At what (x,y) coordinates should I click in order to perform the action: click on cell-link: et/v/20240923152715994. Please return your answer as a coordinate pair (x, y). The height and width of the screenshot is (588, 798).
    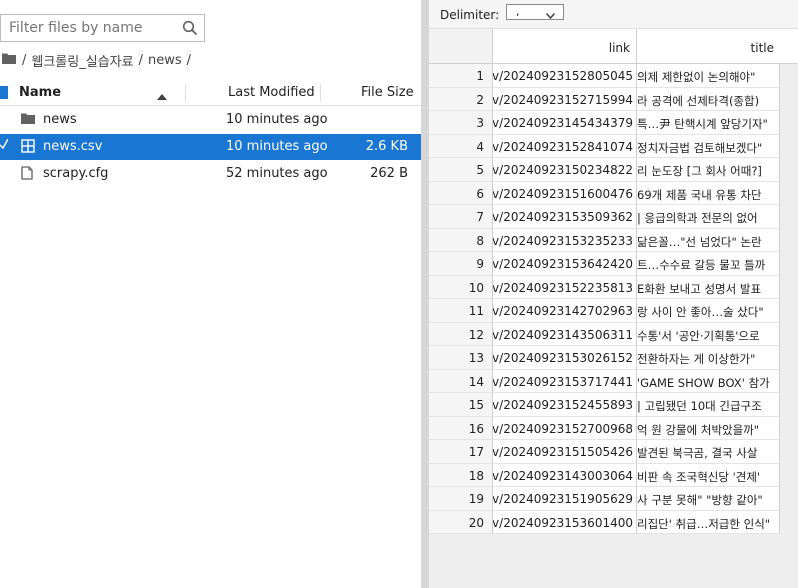
    Looking at the image, I should click on (565, 99).